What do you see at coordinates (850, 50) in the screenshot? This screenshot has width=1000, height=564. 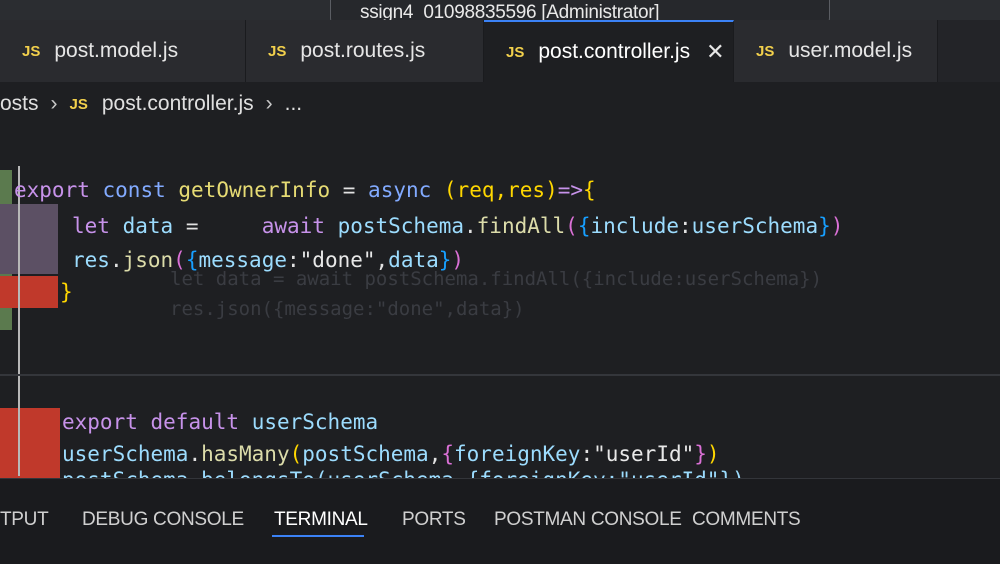 I see `tab-label: user.model.js` at bounding box center [850, 50].